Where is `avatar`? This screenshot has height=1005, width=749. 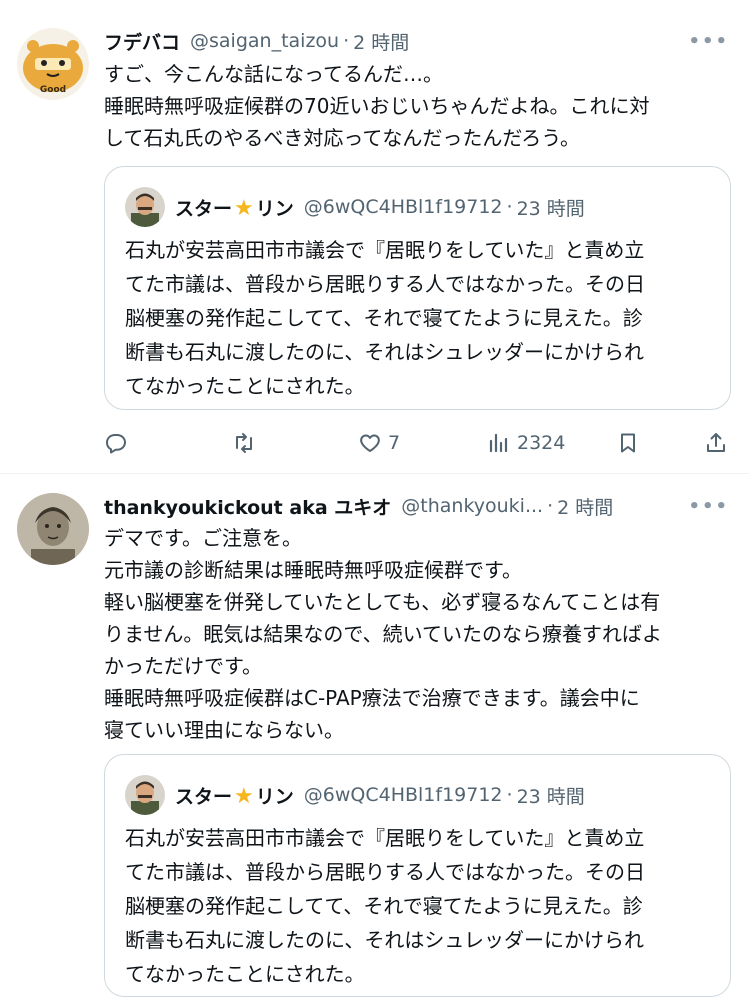 avatar is located at coordinates (53, 529).